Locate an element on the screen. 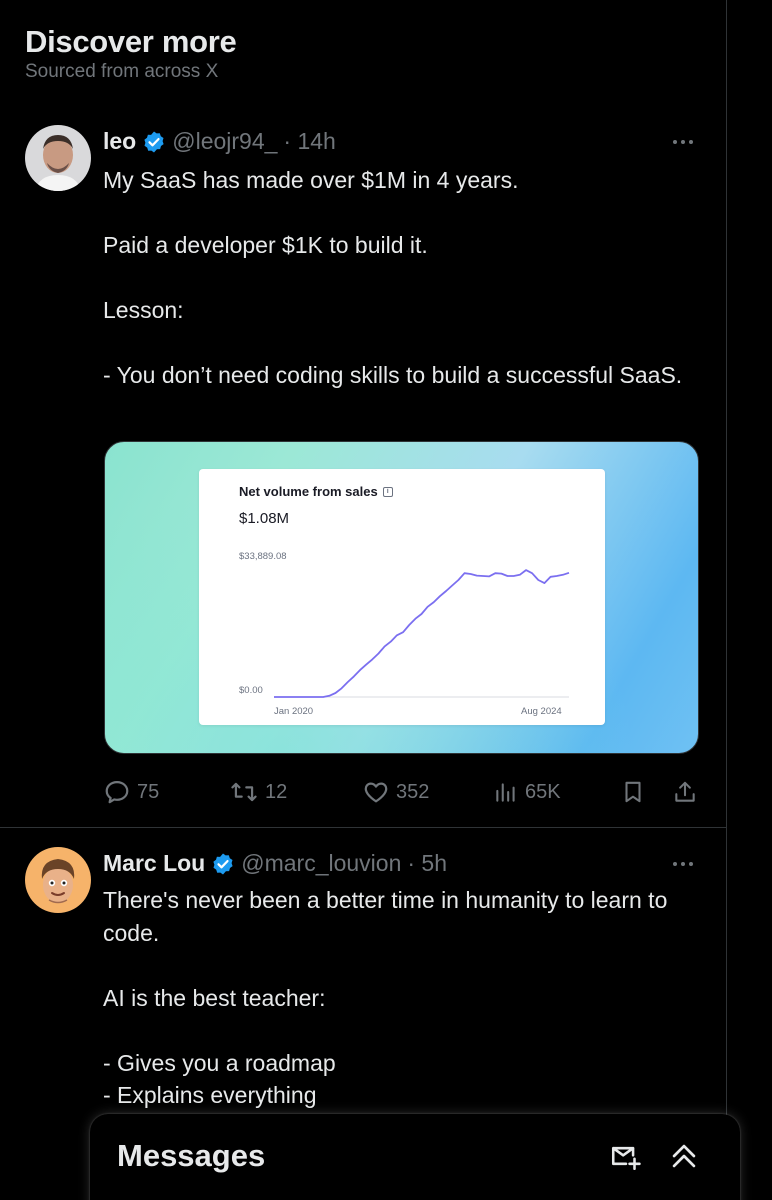 The width and height of the screenshot is (772, 1200). double-chevron-up-icon is located at coordinates (684, 1156).